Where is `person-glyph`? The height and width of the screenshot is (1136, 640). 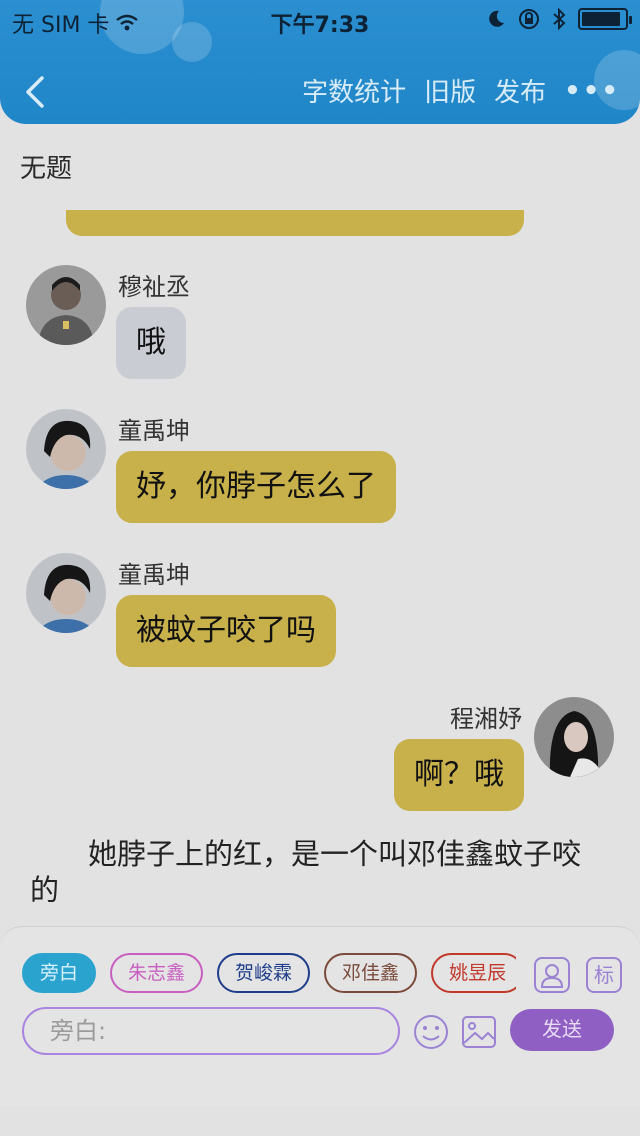
person-glyph is located at coordinates (552, 976).